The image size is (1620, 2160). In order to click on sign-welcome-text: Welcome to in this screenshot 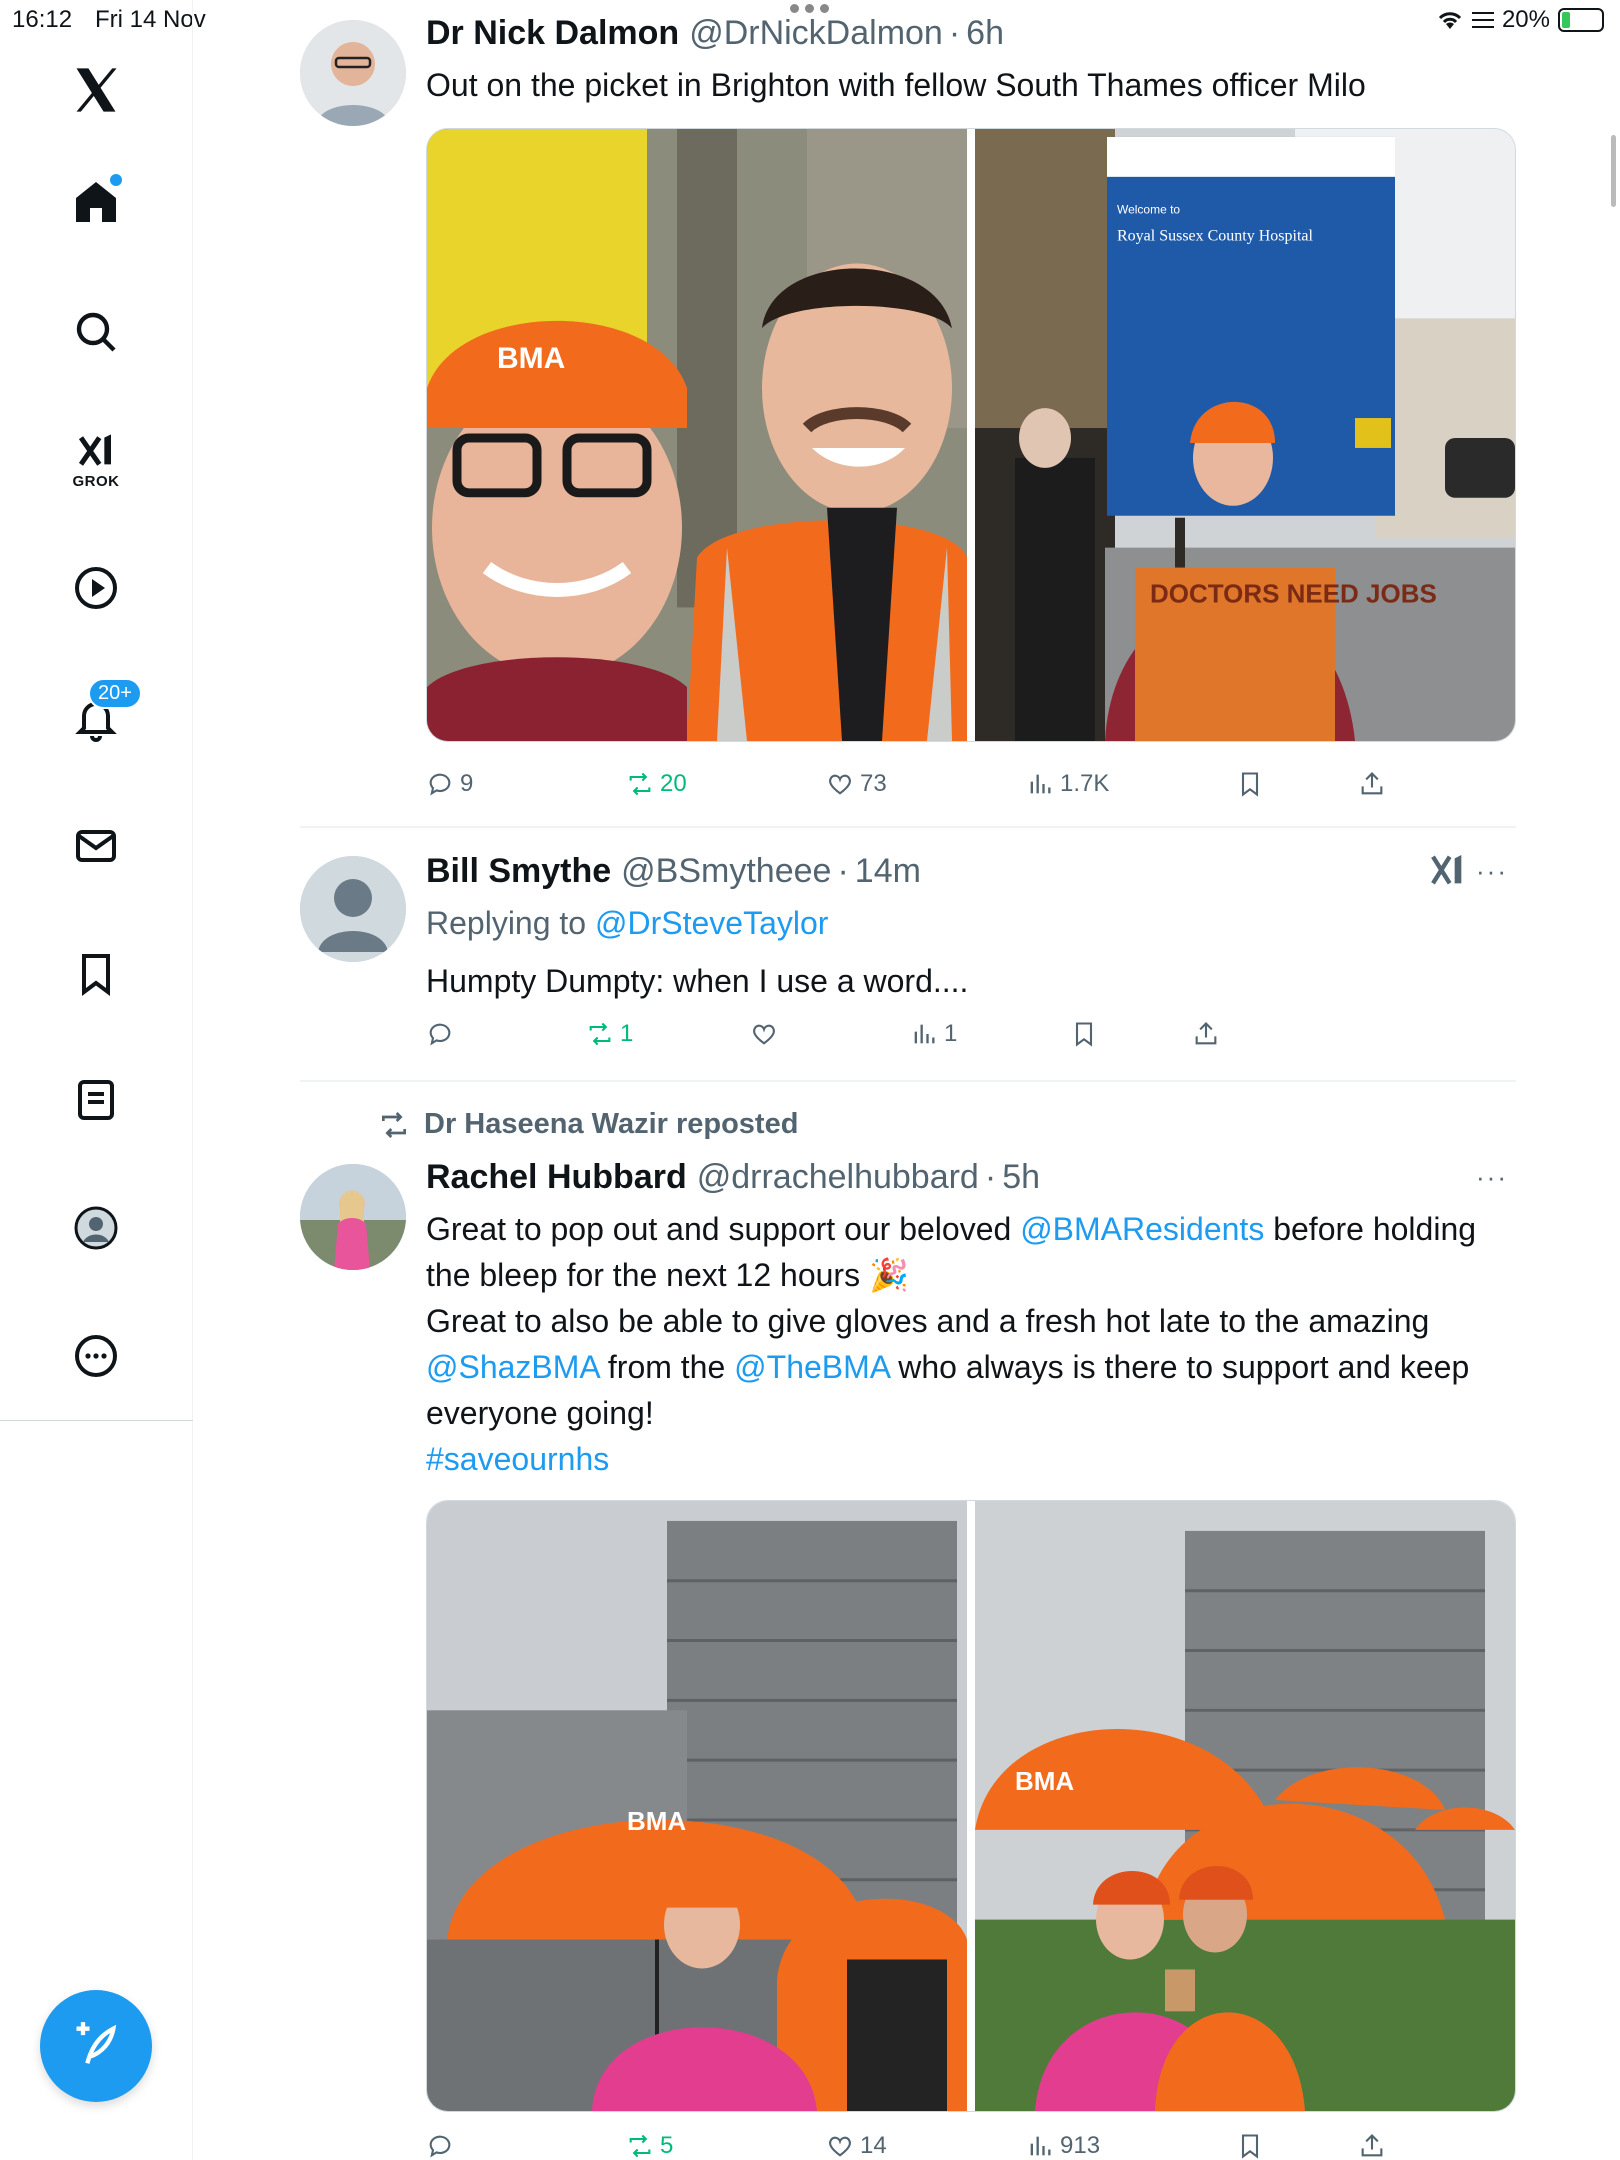, I will do `click(1148, 210)`.